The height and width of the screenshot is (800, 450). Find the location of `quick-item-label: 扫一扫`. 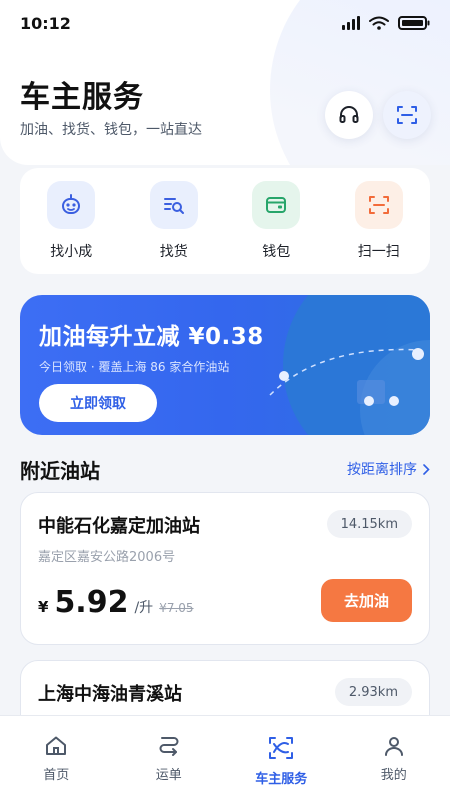

quick-item-label: 扫一扫 is located at coordinates (378, 252).